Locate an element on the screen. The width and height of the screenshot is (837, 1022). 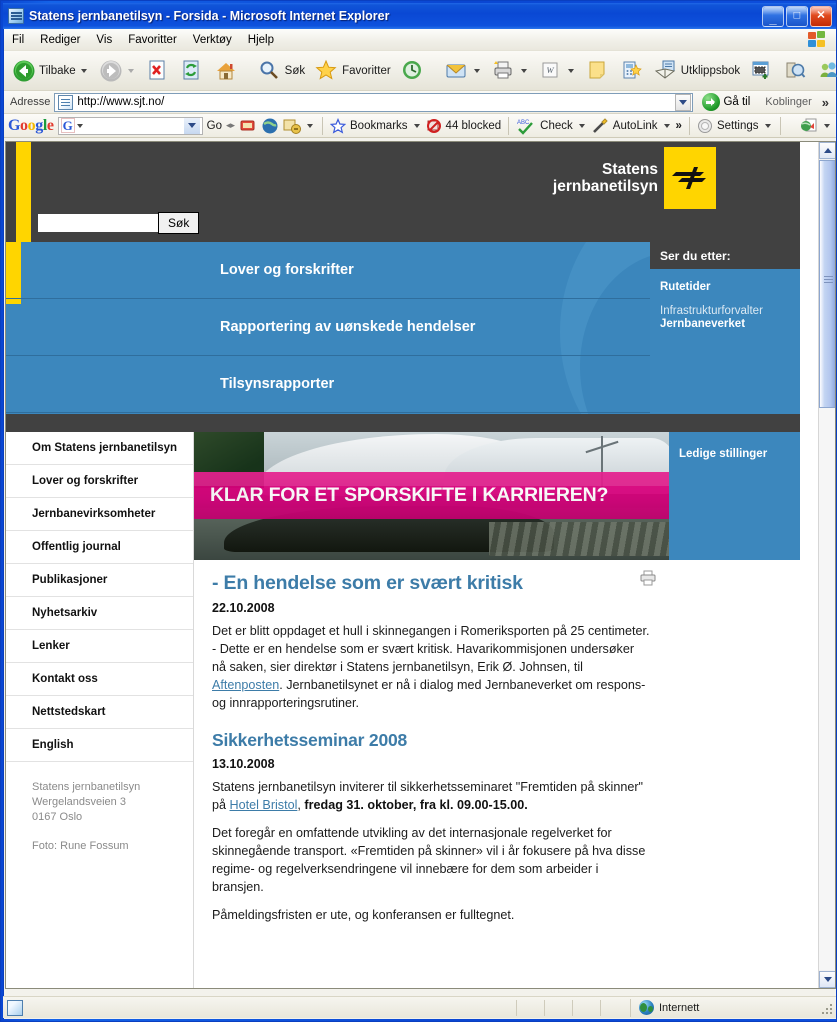
google-search-dropdown is located at coordinates (191, 125).